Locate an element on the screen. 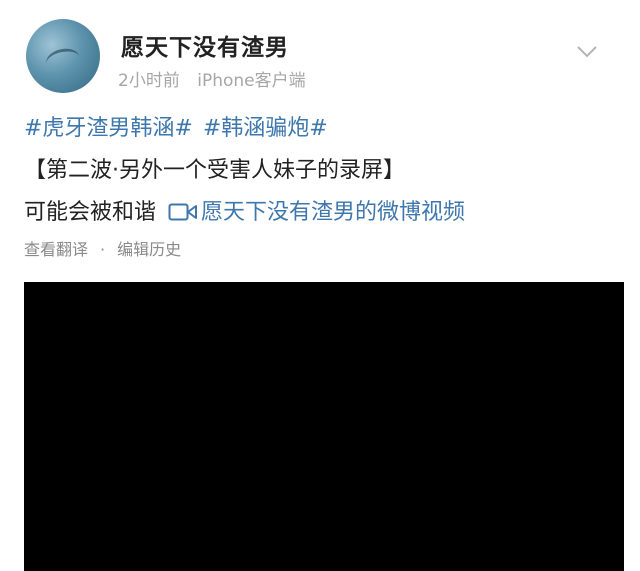 Image resolution: width=640 pixels, height=571 pixels. video-camera-icon is located at coordinates (183, 212).